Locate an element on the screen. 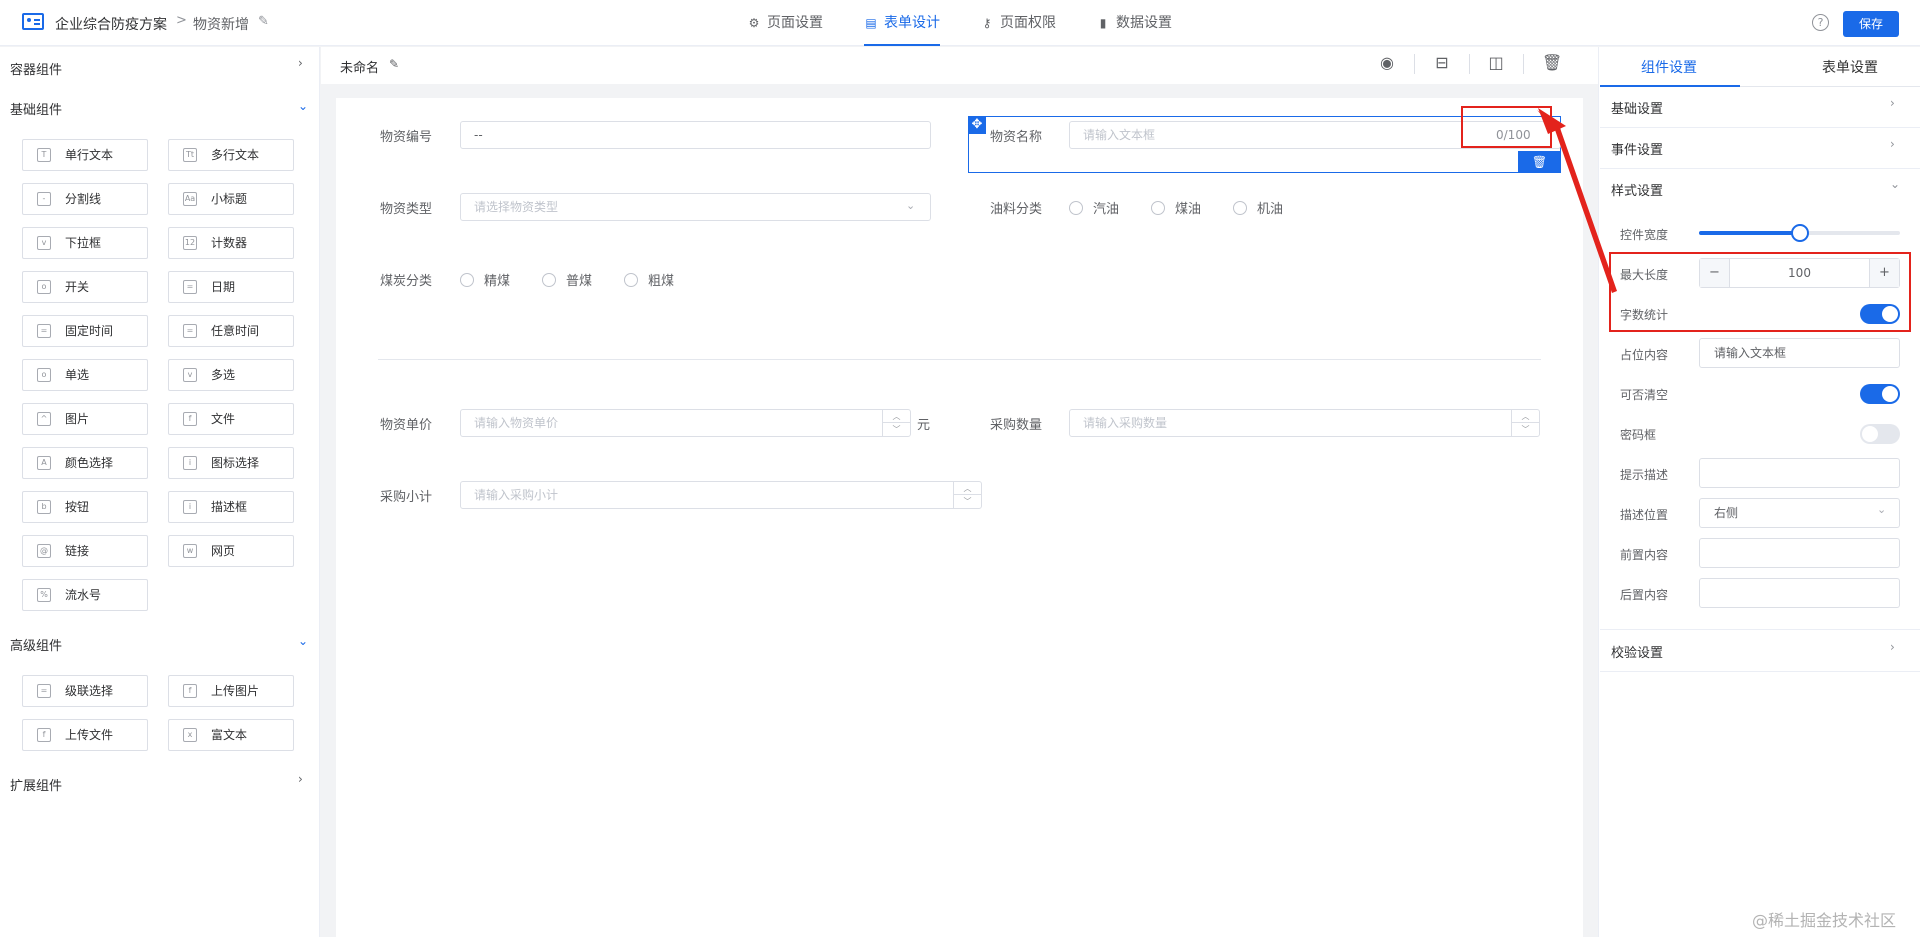 The width and height of the screenshot is (1920, 937). annotation-arrow is located at coordinates (1577, 200).